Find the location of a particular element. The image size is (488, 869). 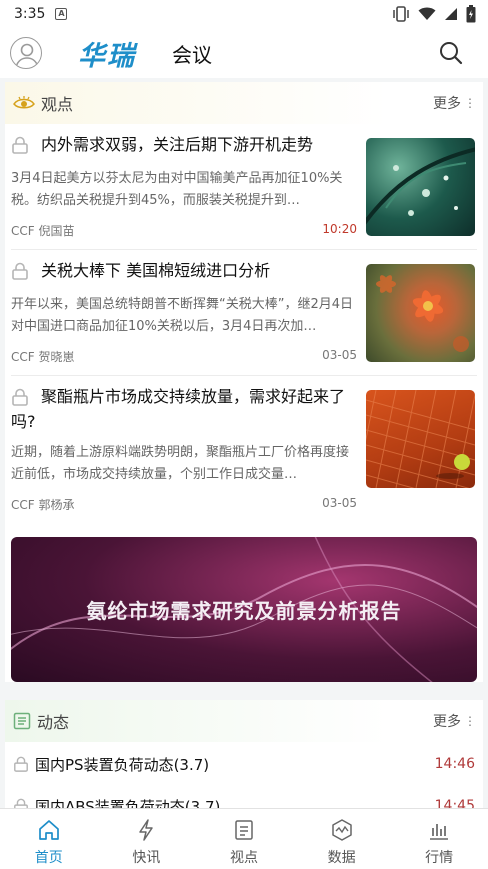

tab-meeting: 会议 is located at coordinates (192, 53).